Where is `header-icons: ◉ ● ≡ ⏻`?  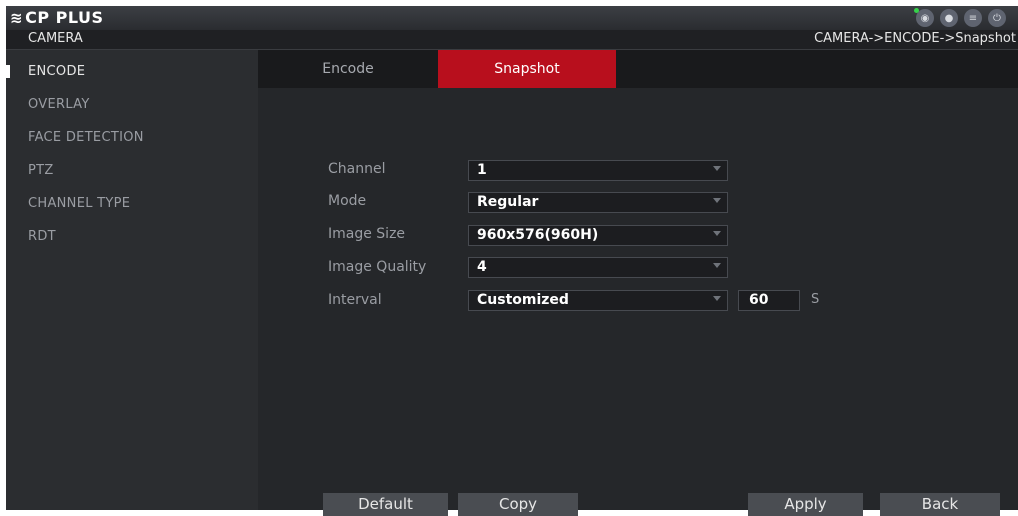
header-icons: ◉ ● ≡ ⏻ is located at coordinates (960, 17).